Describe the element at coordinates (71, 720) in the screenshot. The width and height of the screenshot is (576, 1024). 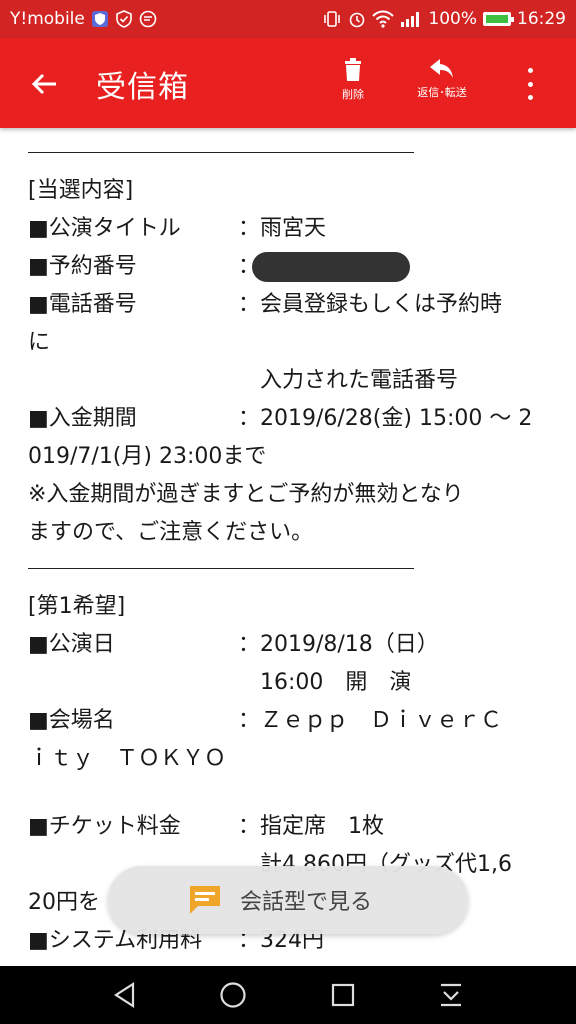
I see `label-venue: ■会場名` at that location.